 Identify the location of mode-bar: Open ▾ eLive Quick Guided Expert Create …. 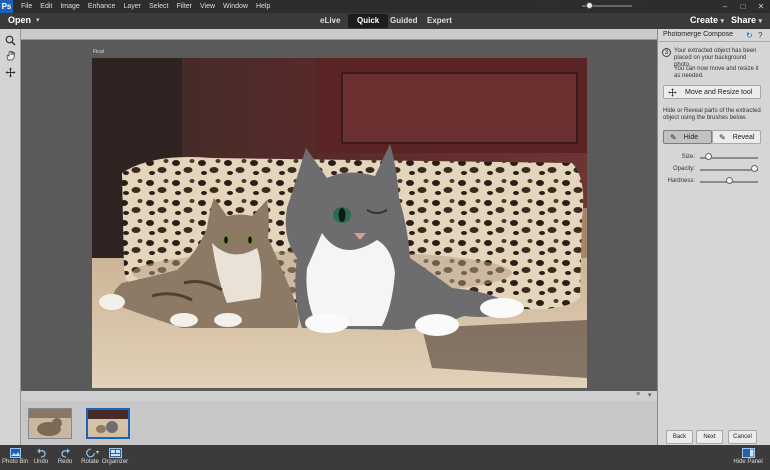
(385, 21).